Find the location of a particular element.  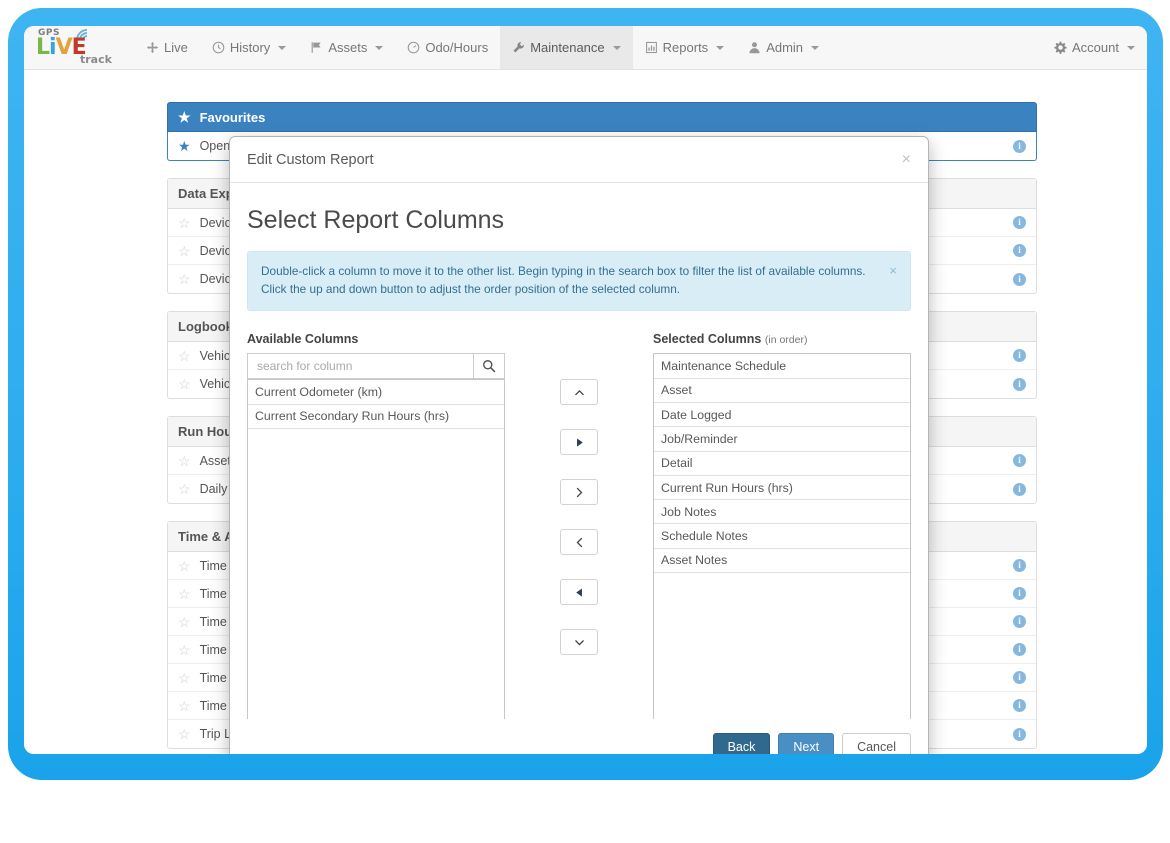

move-all-right-button is located at coordinates (579, 442).